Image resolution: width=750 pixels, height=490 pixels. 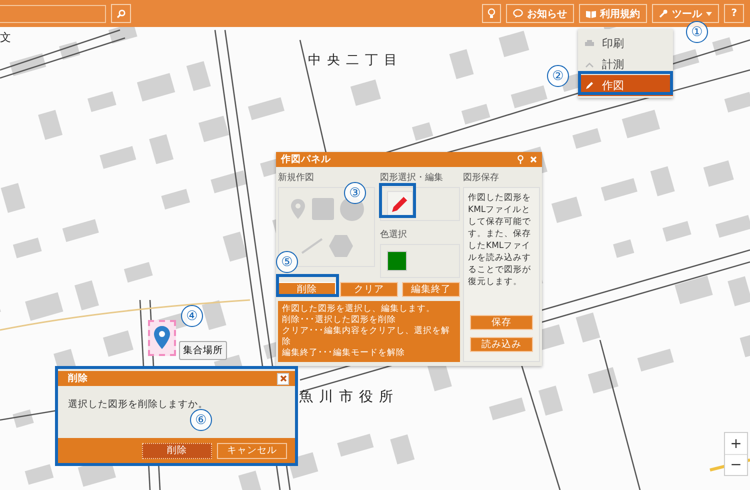 What do you see at coordinates (138, 404) in the screenshot?
I see `dialog-message: 選択した図形を削除しますか。` at bounding box center [138, 404].